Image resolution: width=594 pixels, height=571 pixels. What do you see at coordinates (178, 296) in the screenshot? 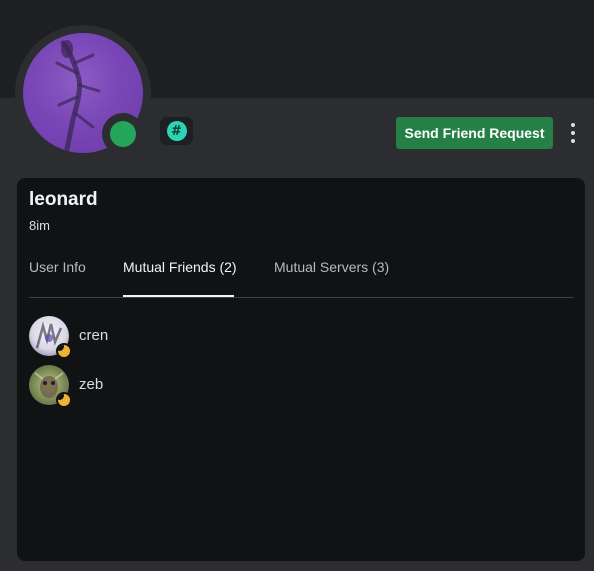
I see `active-tab-indicator` at bounding box center [178, 296].